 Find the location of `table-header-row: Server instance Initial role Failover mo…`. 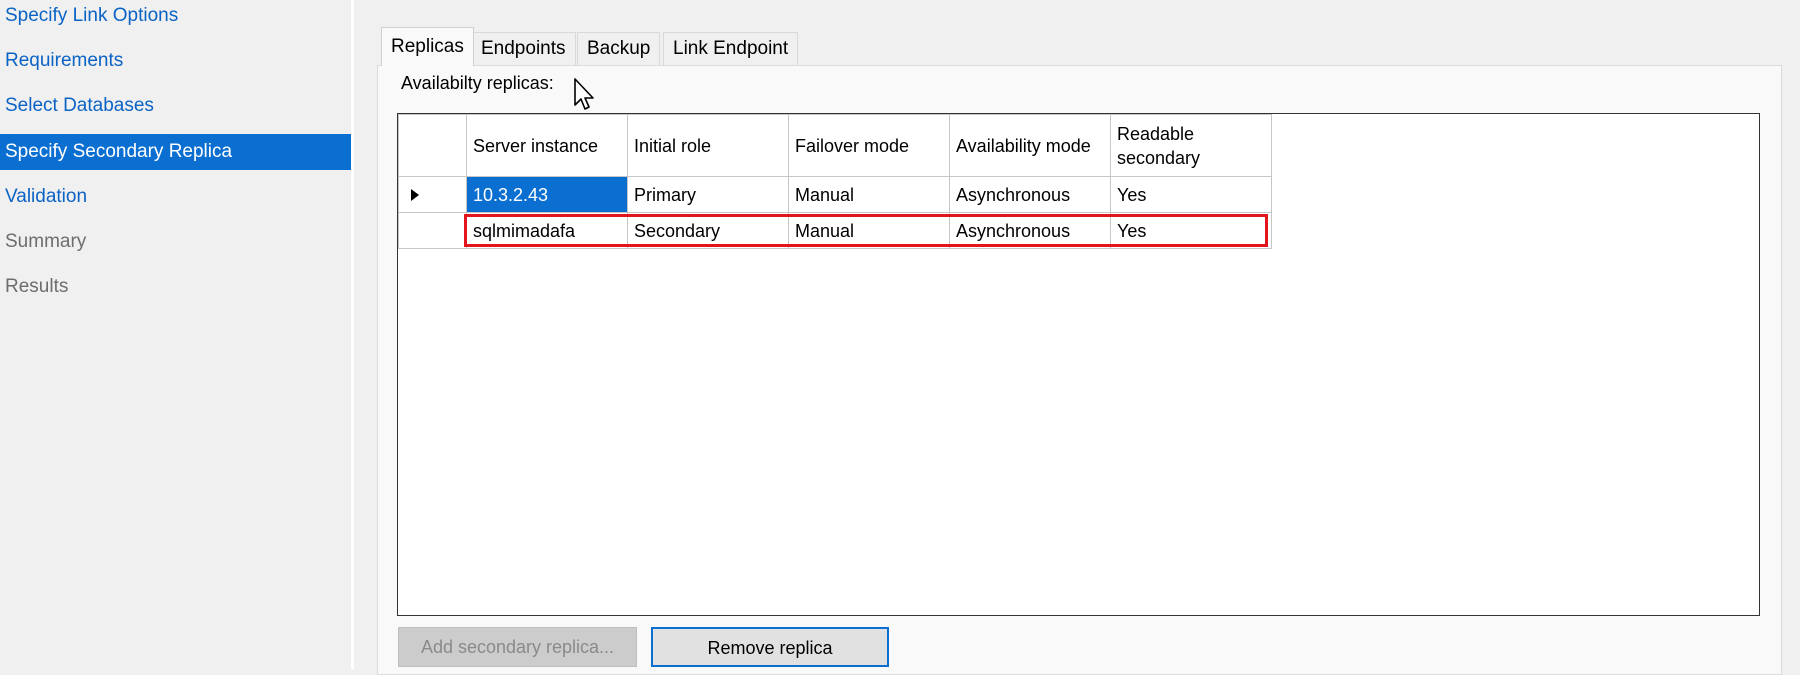

table-header-row: Server instance Initial role Failover mo… is located at coordinates (835, 145).